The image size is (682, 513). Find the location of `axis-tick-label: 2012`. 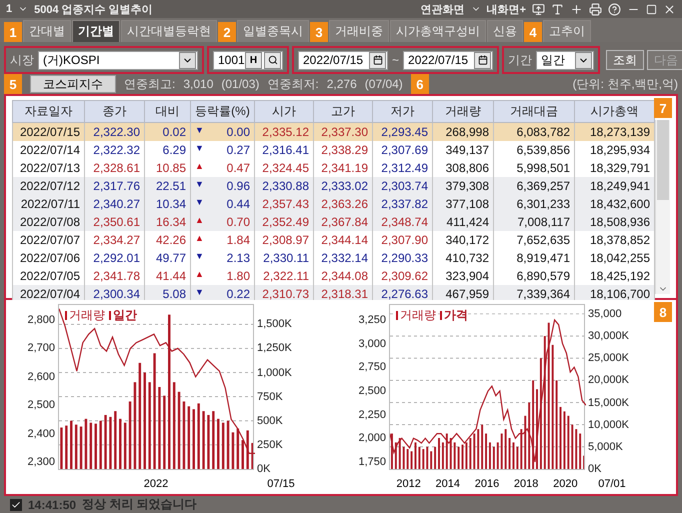

axis-tick-label: 2012 is located at coordinates (408, 484).